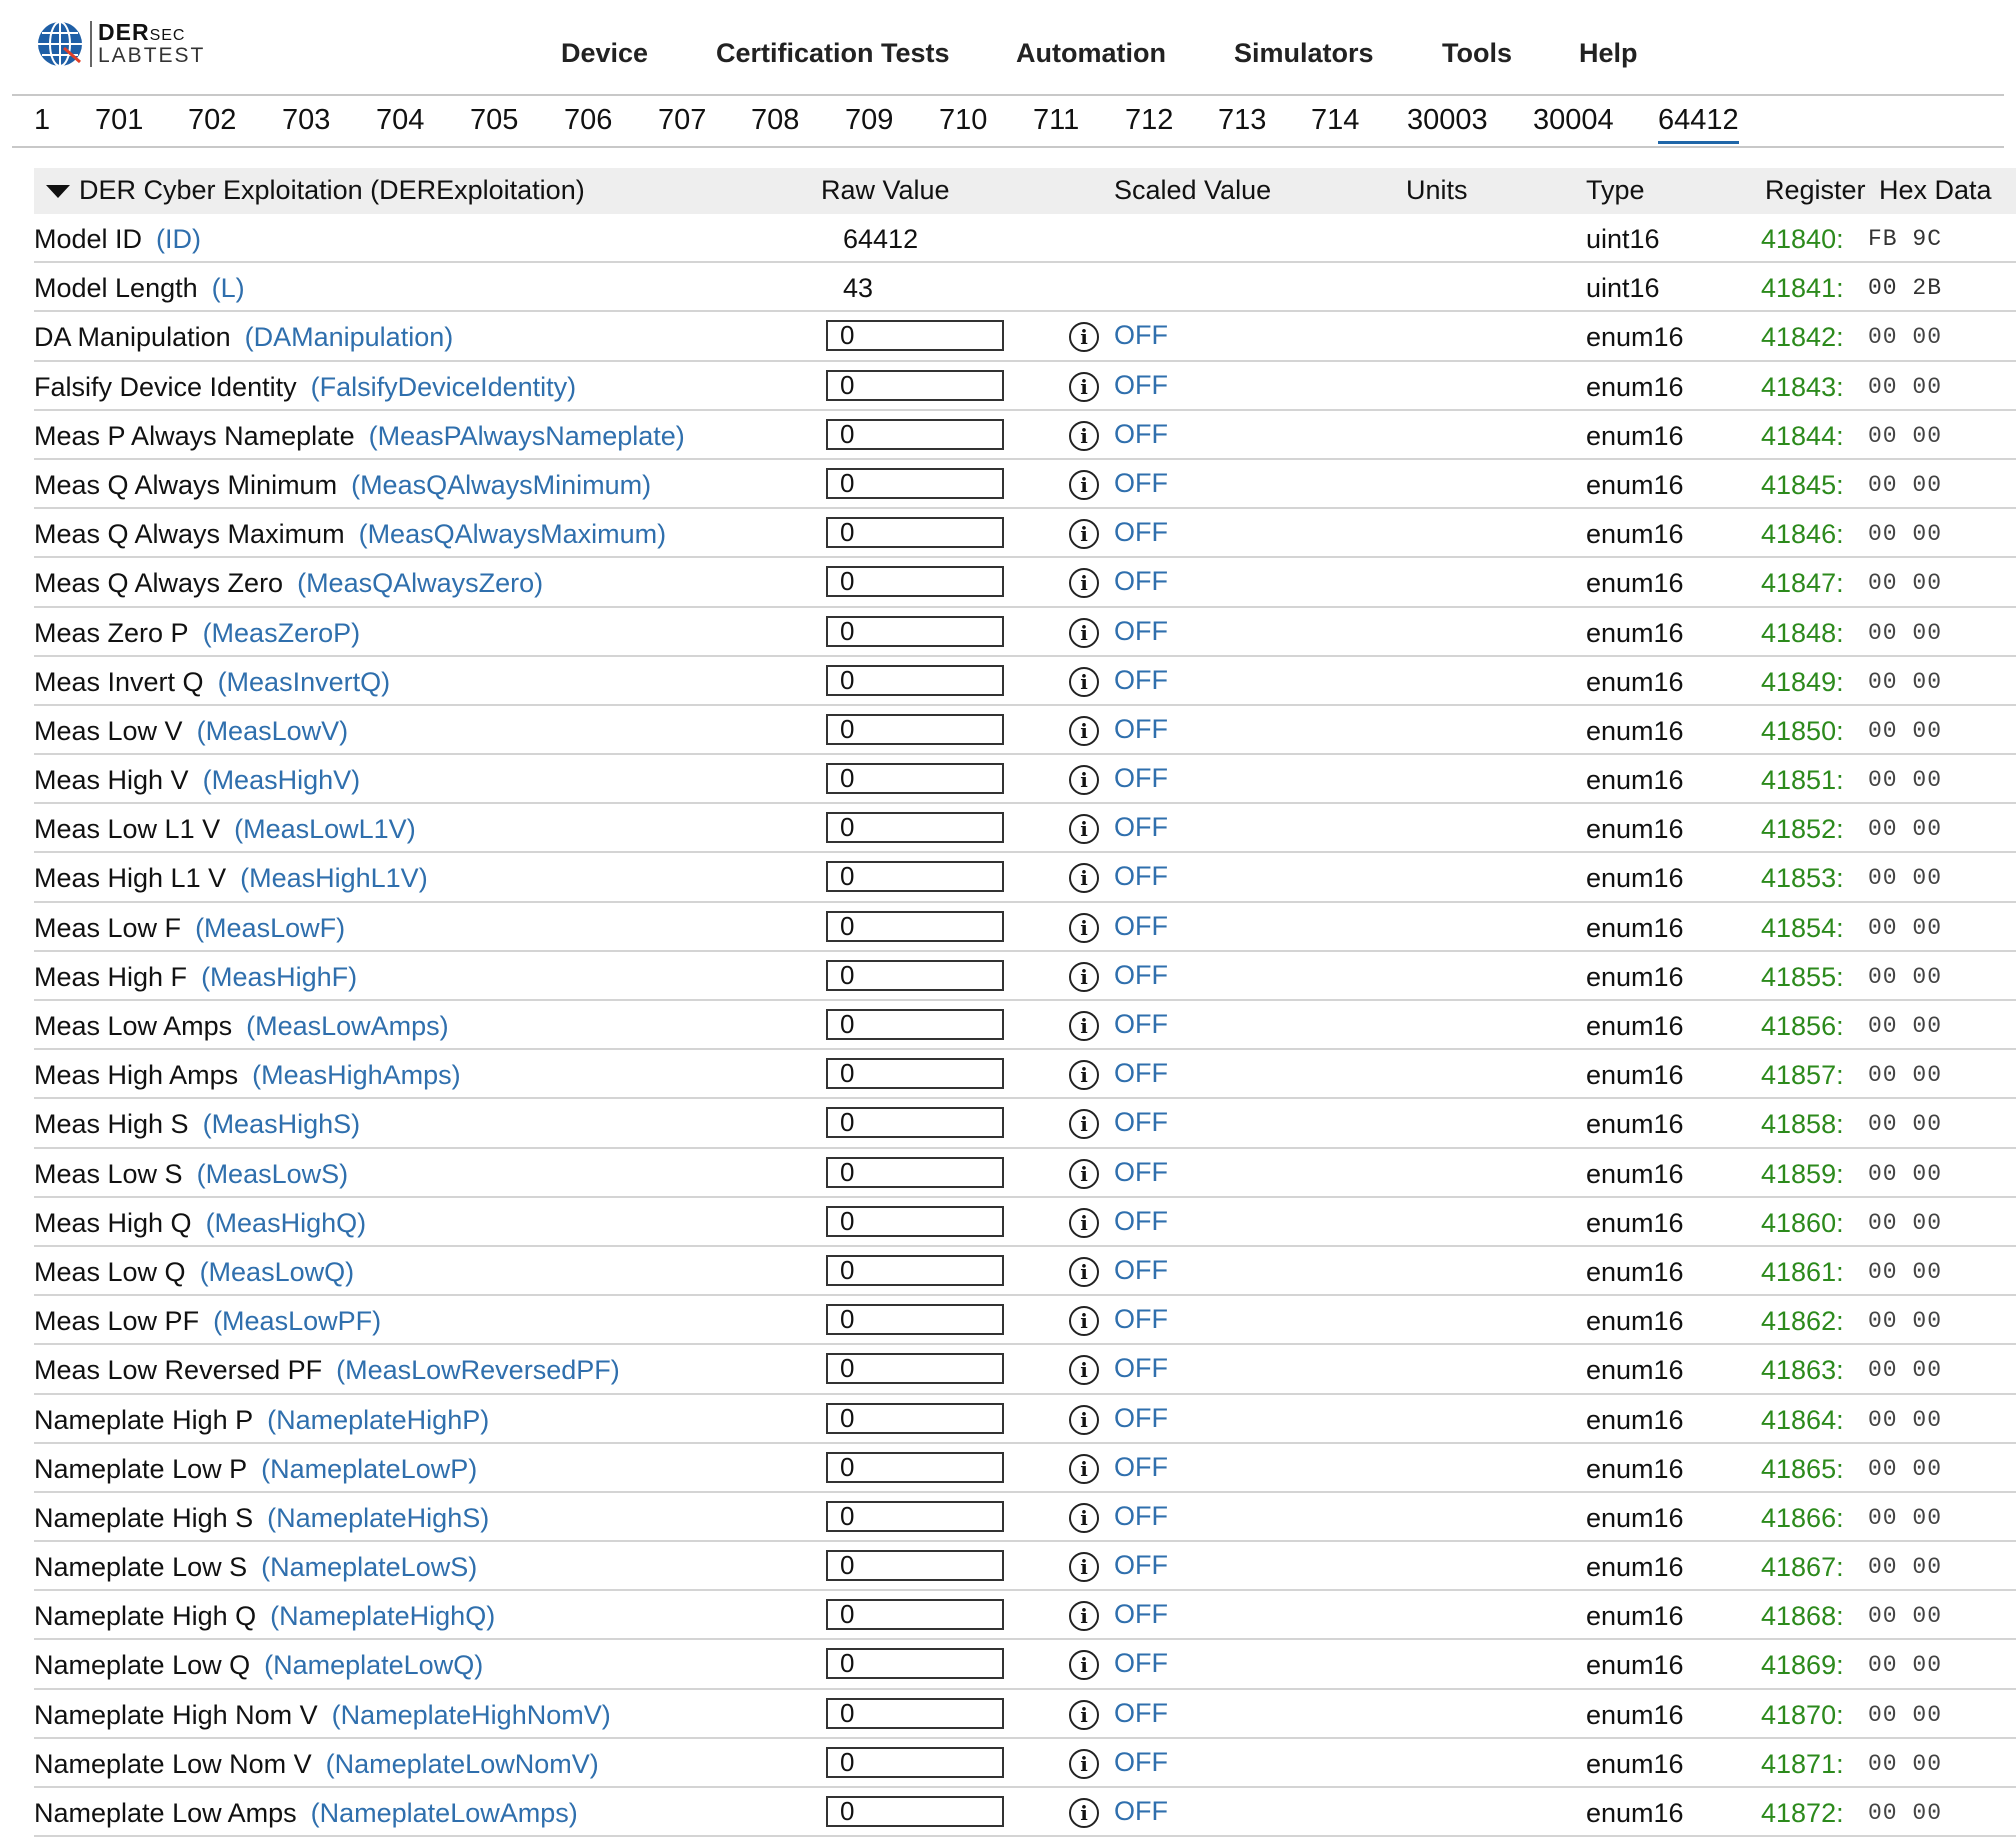 Image resolution: width=2016 pixels, height=1837 pixels. Describe the element at coordinates (273, 731) in the screenshot. I see `point-id: (MeasLowV)` at that location.